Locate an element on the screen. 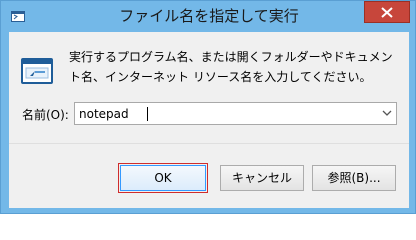 The height and width of the screenshot is (240, 416). close-icon is located at coordinates (387, 12).